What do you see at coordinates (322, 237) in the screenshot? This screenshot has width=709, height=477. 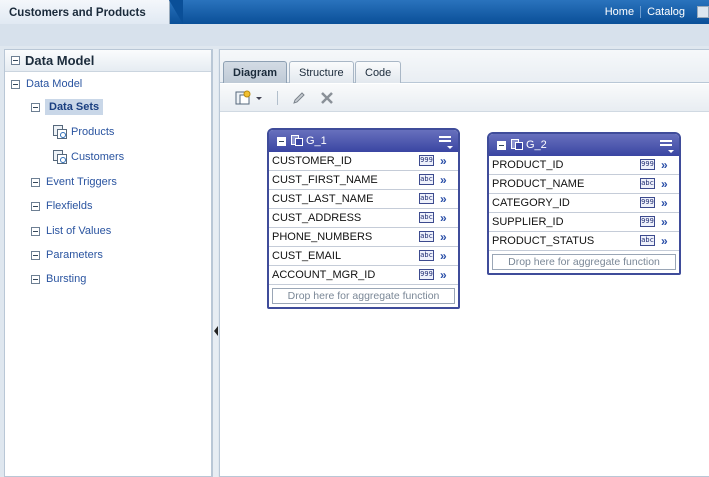 I see `field-name: PHONE_NUMBERS` at bounding box center [322, 237].